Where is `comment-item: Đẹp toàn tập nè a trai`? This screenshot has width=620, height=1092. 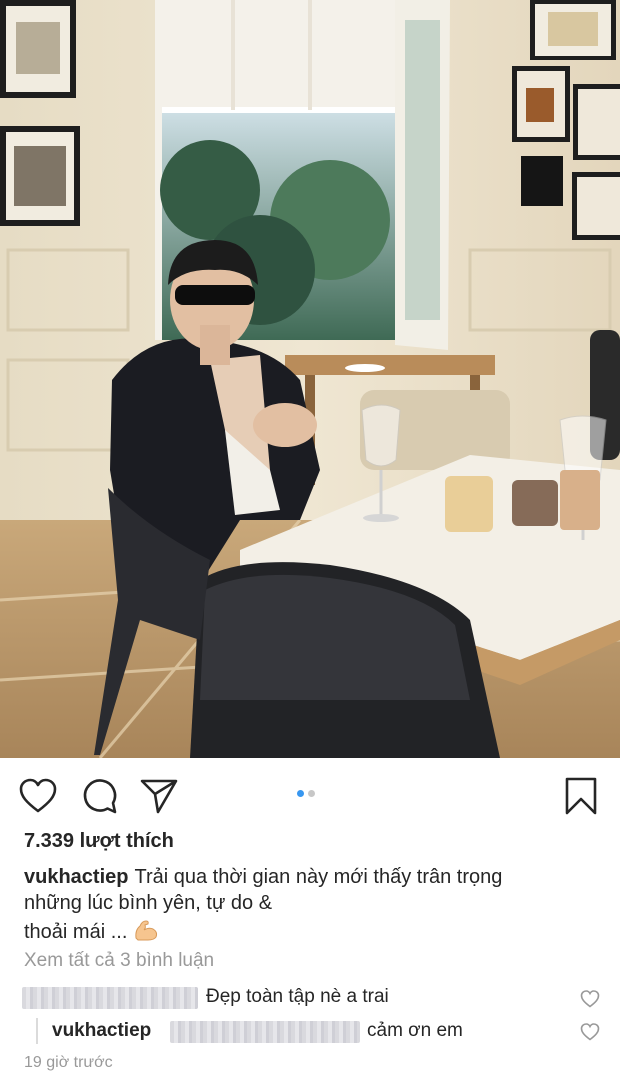 comment-item: Đẹp toàn tập nè a trai is located at coordinates (310, 999).